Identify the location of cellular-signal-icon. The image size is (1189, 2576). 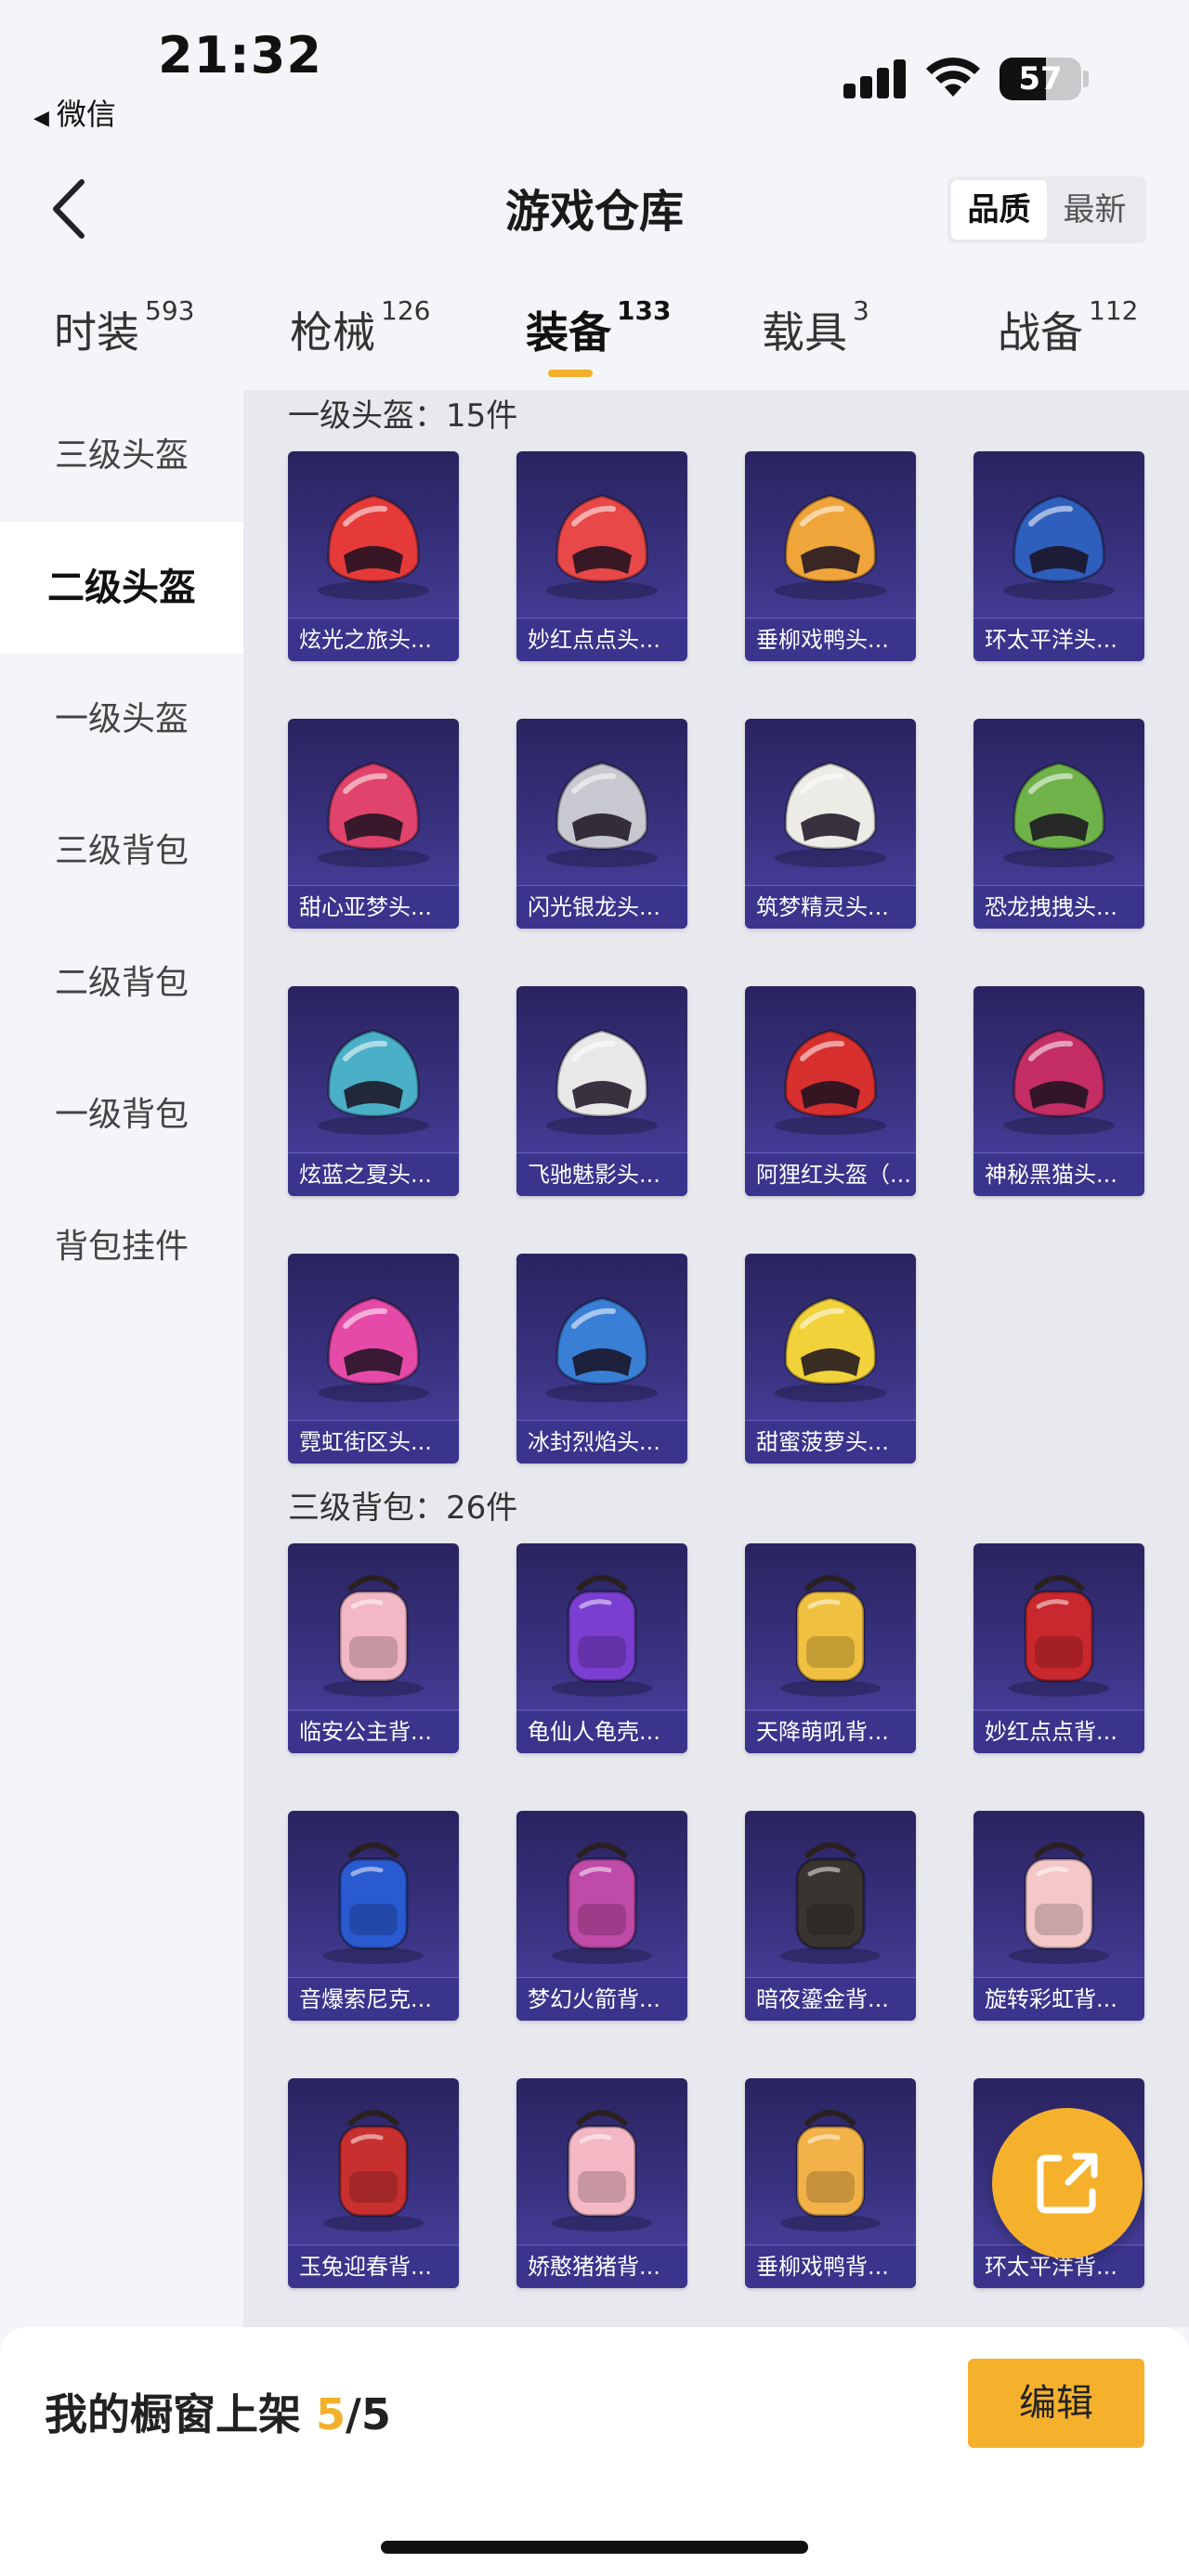
(875, 77).